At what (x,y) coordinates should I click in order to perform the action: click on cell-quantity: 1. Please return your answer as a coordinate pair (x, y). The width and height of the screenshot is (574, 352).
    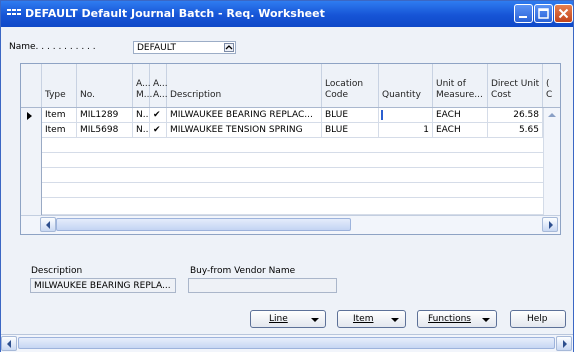
    Looking at the image, I should click on (406, 130).